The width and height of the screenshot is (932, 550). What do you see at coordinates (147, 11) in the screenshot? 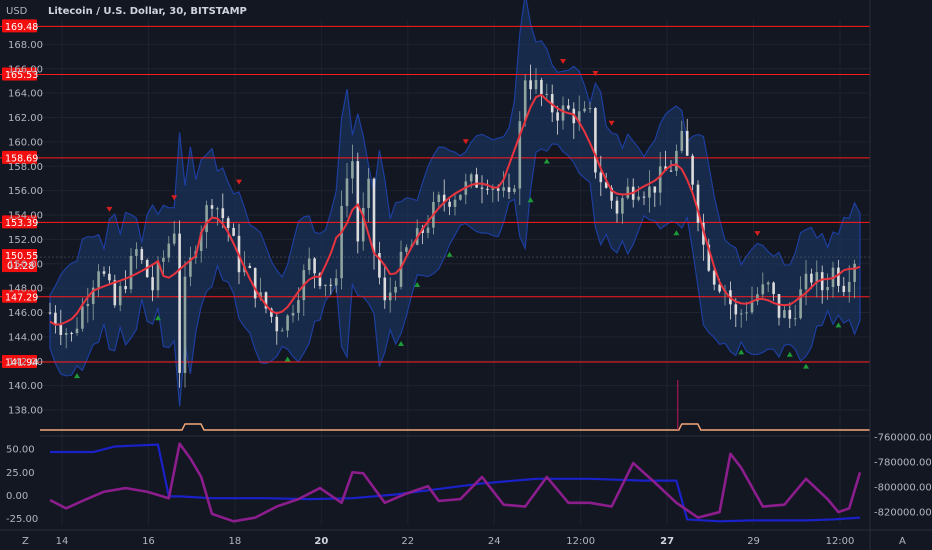
I see `chart-title: Litecoin / U.S. Dollar, 30, BITSTAMP` at bounding box center [147, 11].